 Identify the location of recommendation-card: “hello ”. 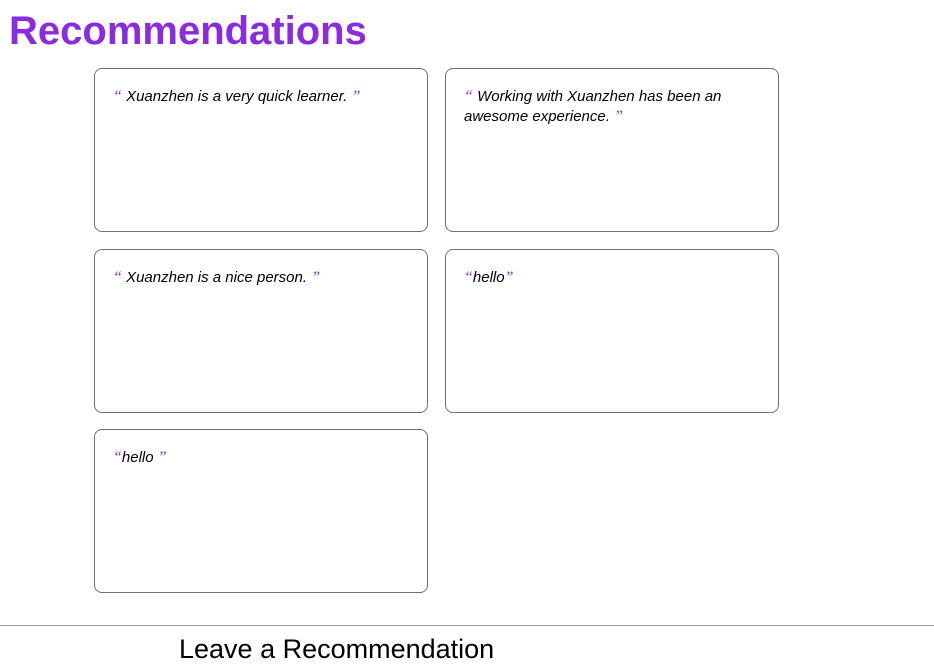
(261, 511).